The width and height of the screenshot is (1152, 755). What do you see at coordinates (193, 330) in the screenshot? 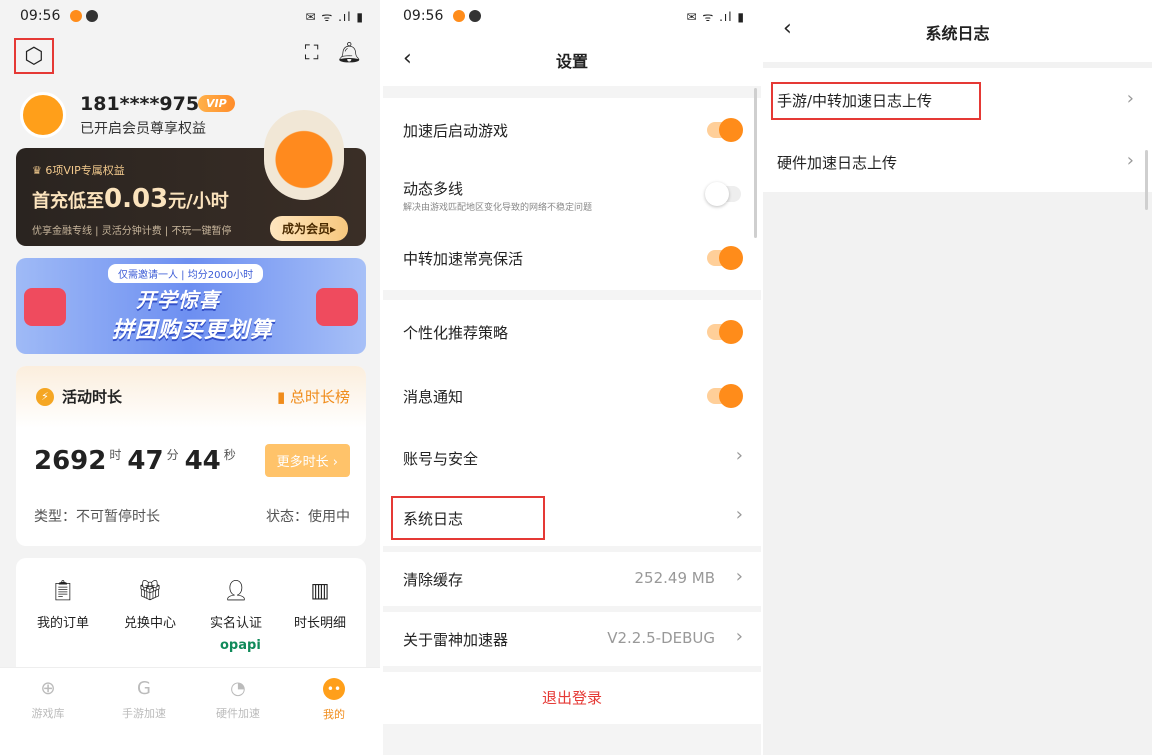
I see `banner-line2: 拼团购买更划算` at bounding box center [193, 330].